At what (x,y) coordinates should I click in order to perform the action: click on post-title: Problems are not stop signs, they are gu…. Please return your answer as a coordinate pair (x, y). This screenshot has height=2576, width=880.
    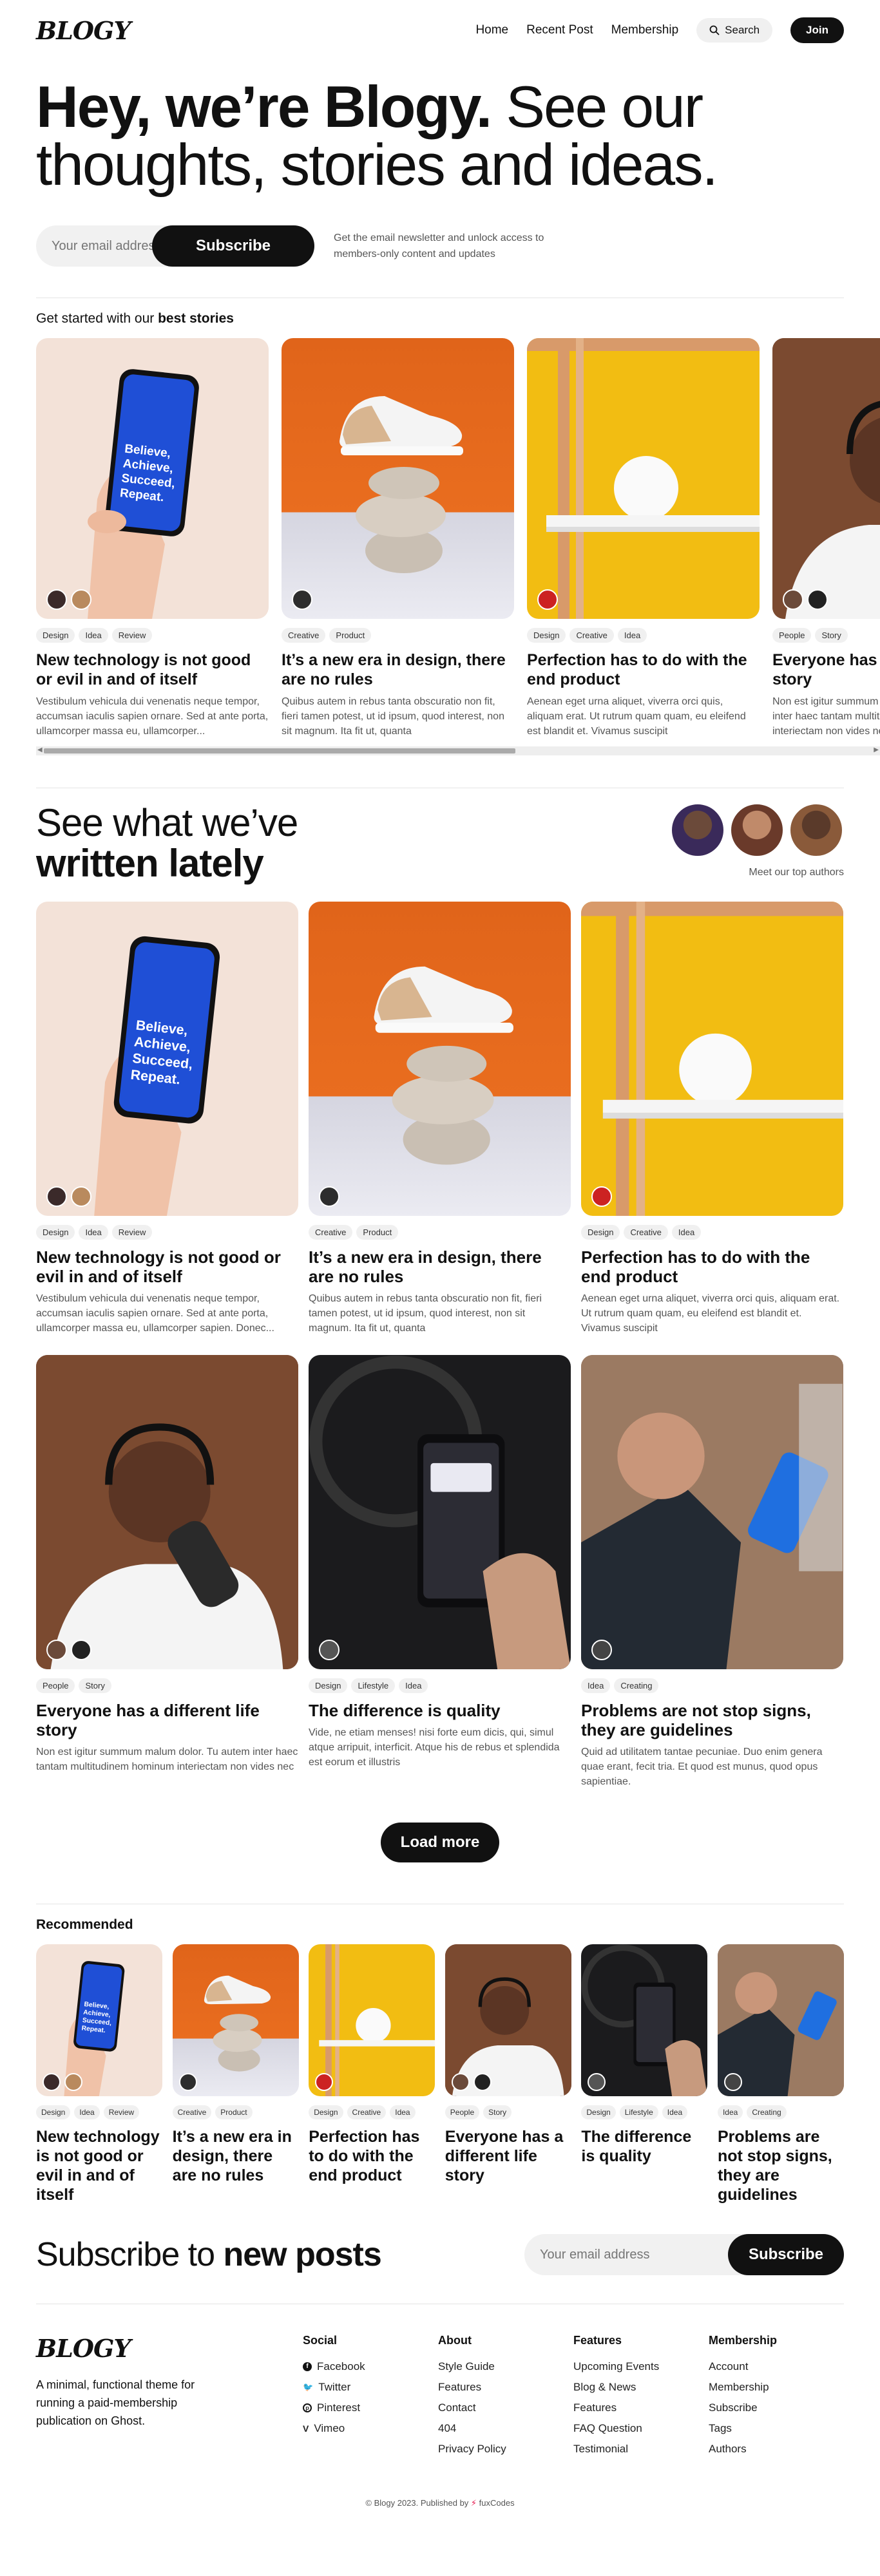
    Looking at the image, I should click on (712, 1720).